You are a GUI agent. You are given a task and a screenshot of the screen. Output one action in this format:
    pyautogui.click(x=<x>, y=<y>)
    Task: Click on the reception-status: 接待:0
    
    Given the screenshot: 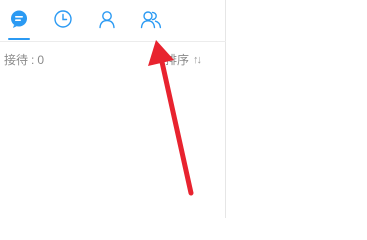 What is the action you would take?
    pyautogui.click(x=24, y=59)
    